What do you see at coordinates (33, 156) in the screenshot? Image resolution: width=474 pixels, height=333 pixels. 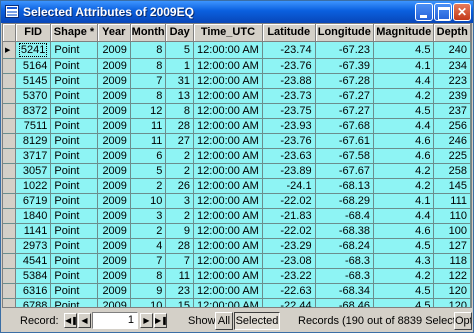 I see `table-cell: 3717` at bounding box center [33, 156].